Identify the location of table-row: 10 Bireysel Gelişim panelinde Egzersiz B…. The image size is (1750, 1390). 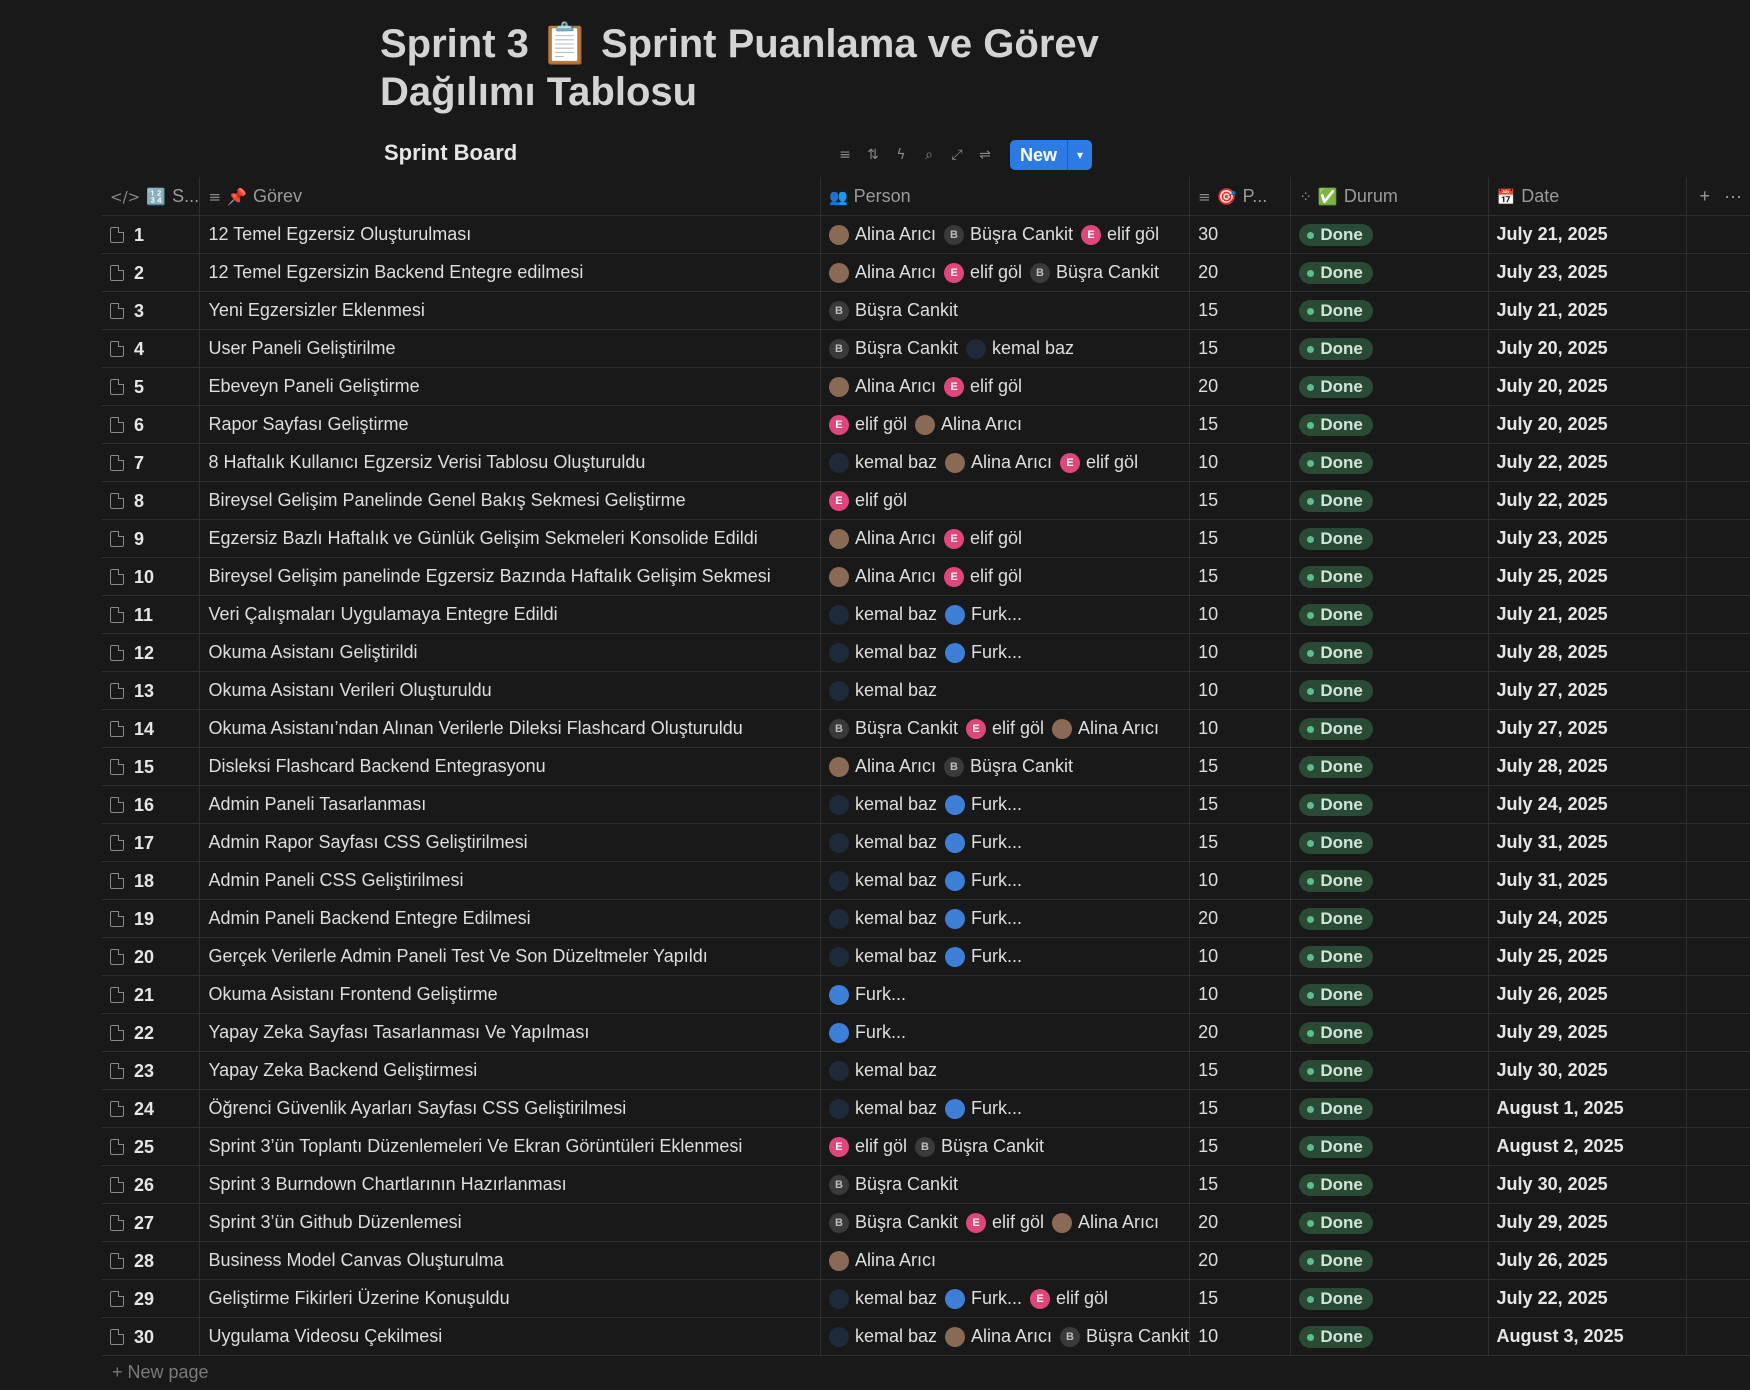
(926, 576).